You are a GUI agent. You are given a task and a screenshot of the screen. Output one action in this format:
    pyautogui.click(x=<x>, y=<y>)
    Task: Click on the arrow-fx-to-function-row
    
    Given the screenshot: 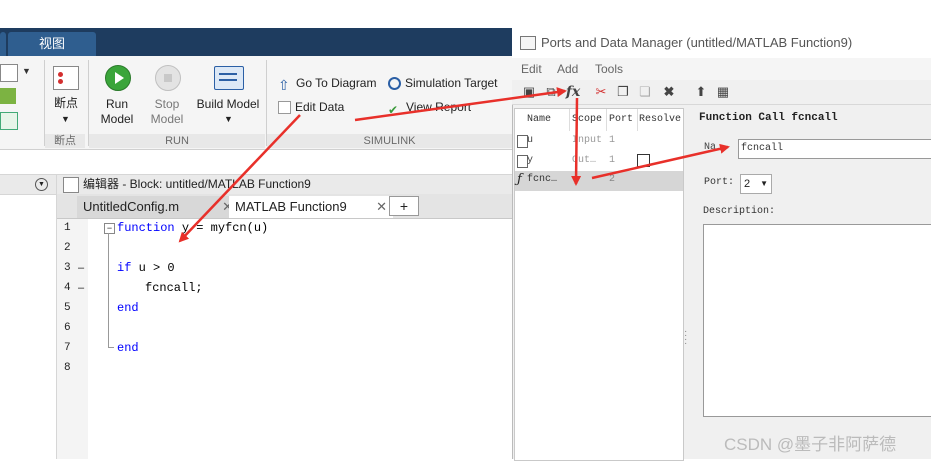 What is the action you would take?
    pyautogui.click(x=576, y=141)
    